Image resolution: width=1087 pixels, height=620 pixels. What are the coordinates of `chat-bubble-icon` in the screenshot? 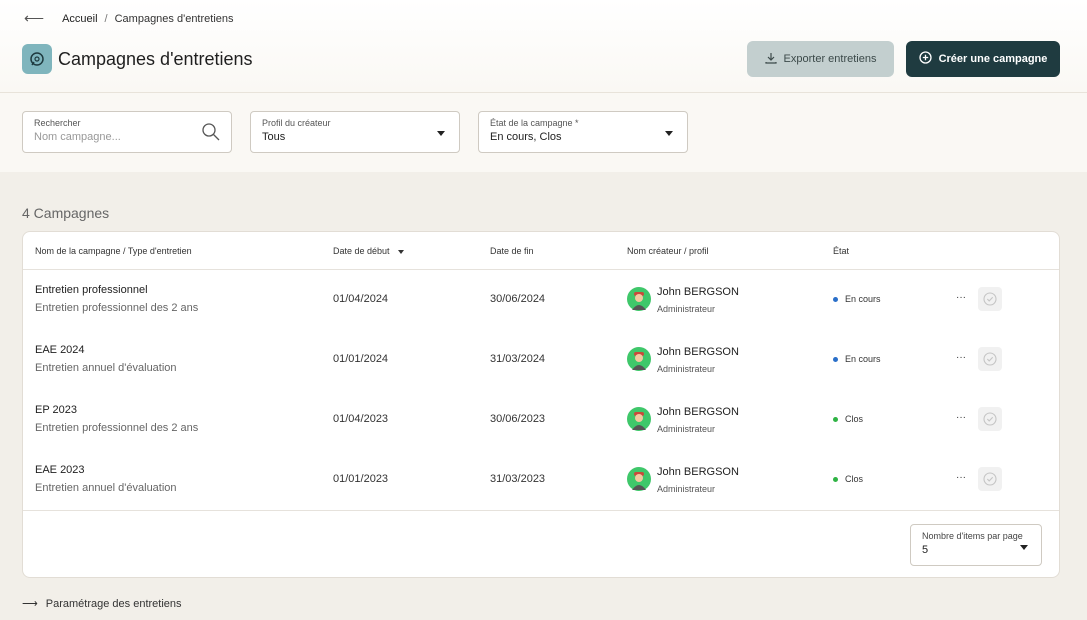 It's located at (37, 59).